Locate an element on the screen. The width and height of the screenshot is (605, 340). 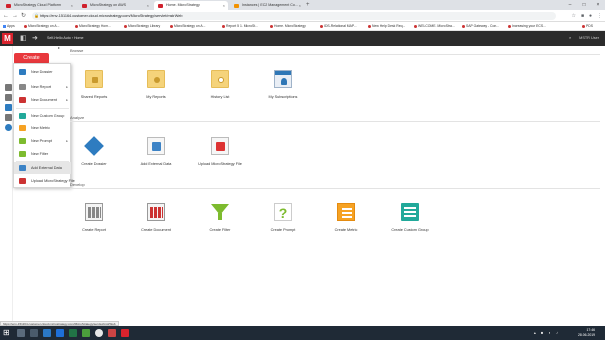
close-window-icon: × is located at coordinates (598, 5).